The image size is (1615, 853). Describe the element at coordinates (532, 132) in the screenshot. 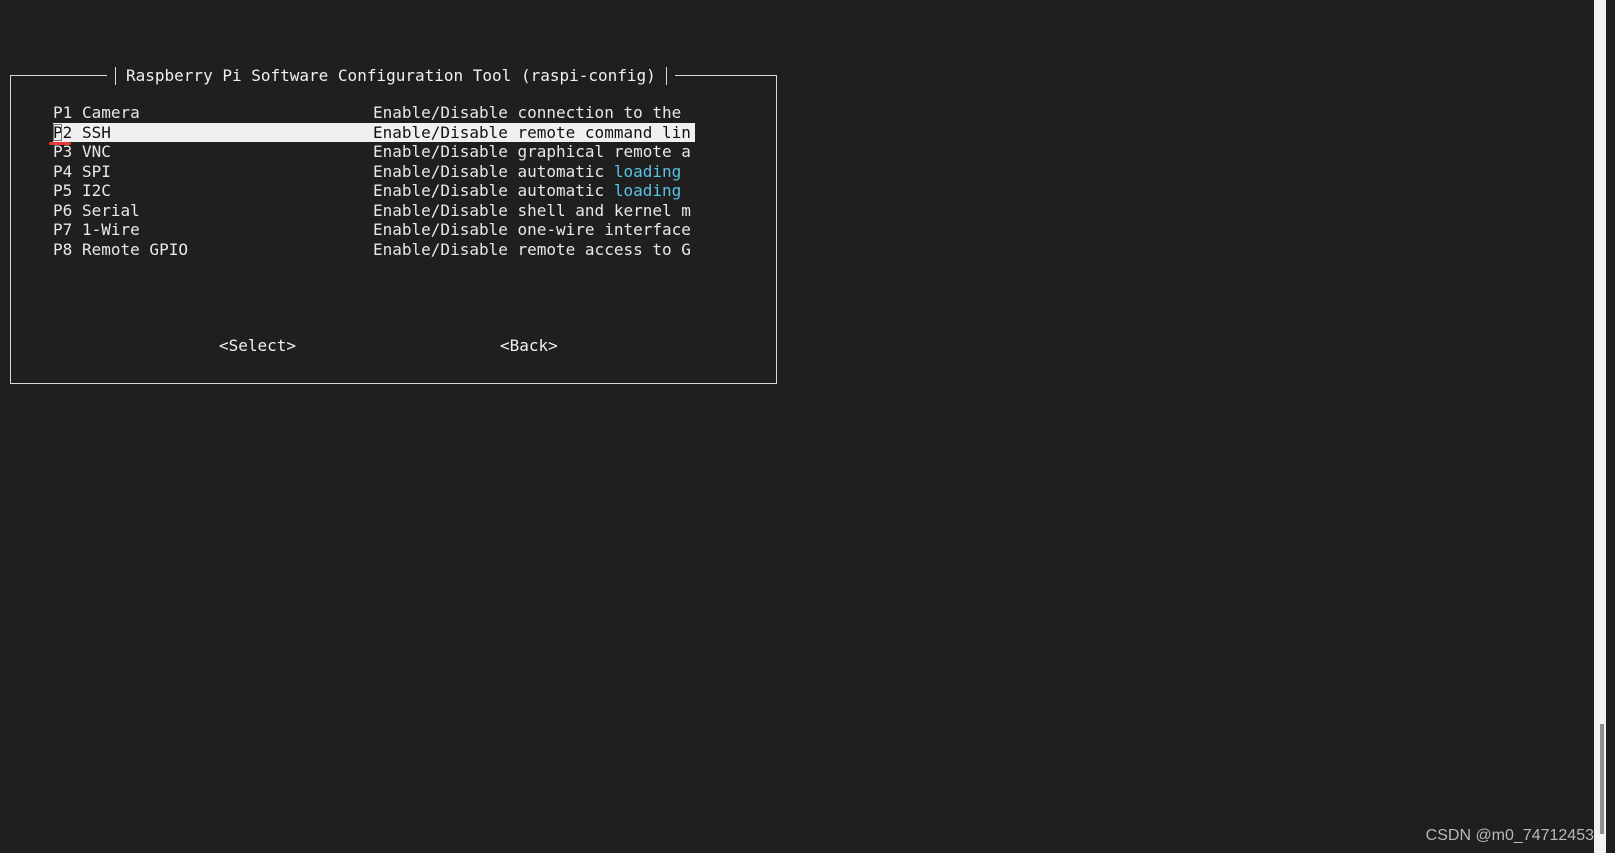

I see `menu-item-description: Enable/Disable remote command lin` at that location.